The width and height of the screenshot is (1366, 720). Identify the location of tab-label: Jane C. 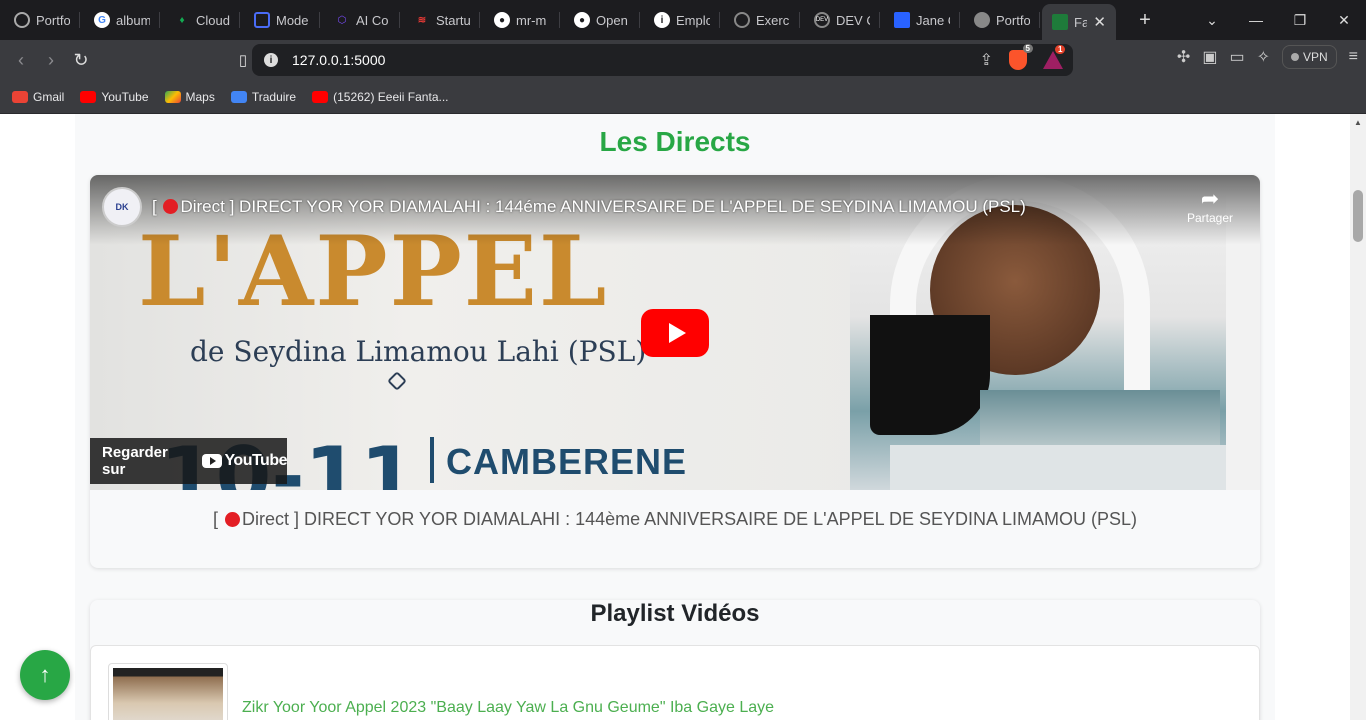
(933, 20).